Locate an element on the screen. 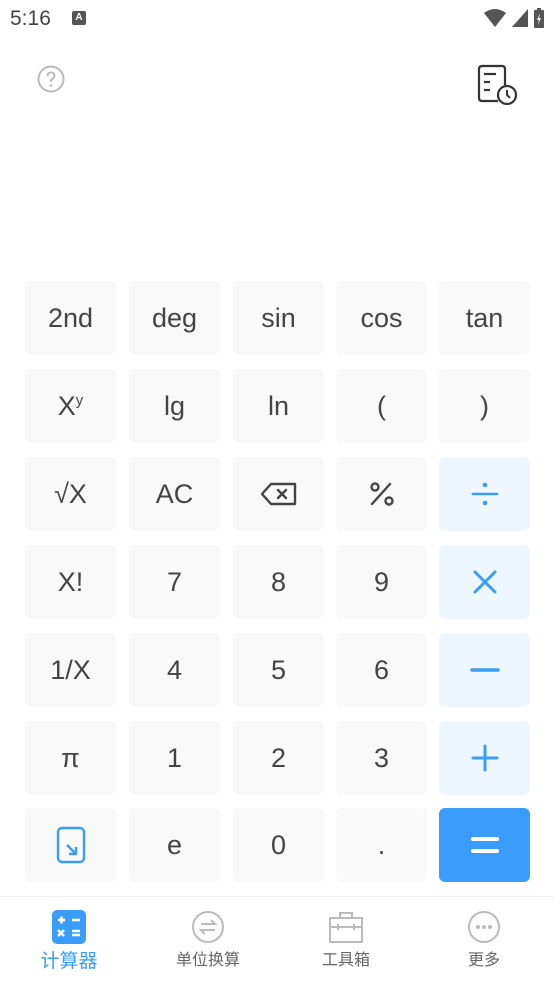 This screenshot has width=554, height=985. convert-icon is located at coordinates (208, 927).